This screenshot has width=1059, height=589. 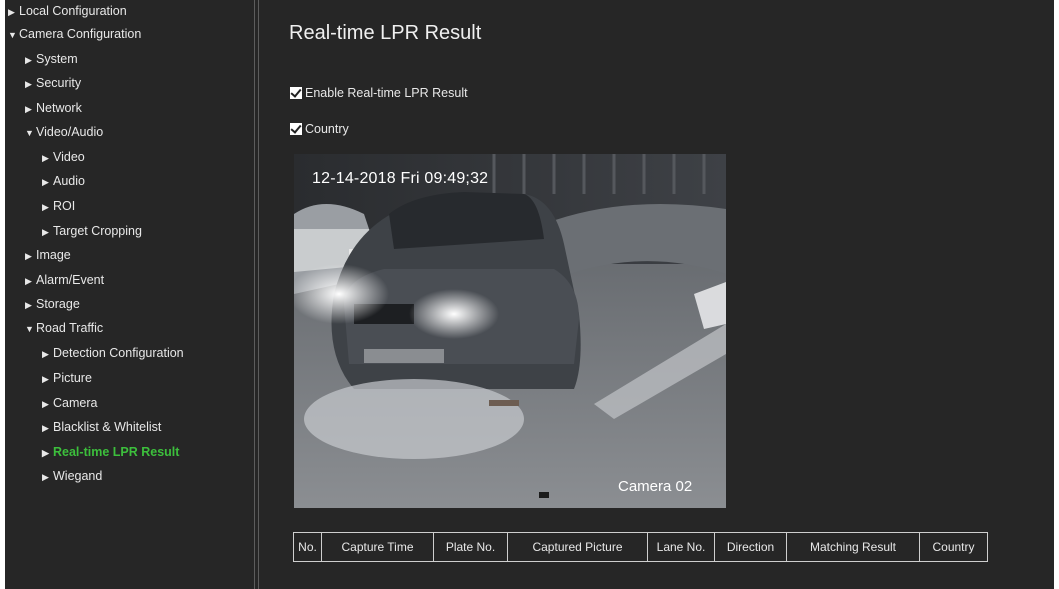 I want to click on page-title: Real-time LPR Result, so click(x=385, y=33).